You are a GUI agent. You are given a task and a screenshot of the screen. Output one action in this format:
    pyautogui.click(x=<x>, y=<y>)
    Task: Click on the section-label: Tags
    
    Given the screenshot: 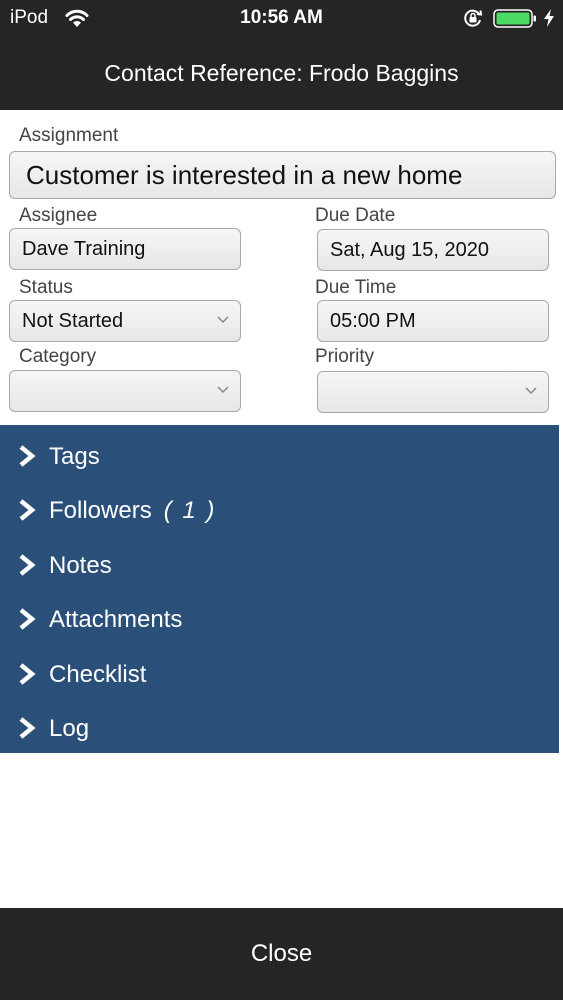 What is the action you would take?
    pyautogui.click(x=74, y=456)
    